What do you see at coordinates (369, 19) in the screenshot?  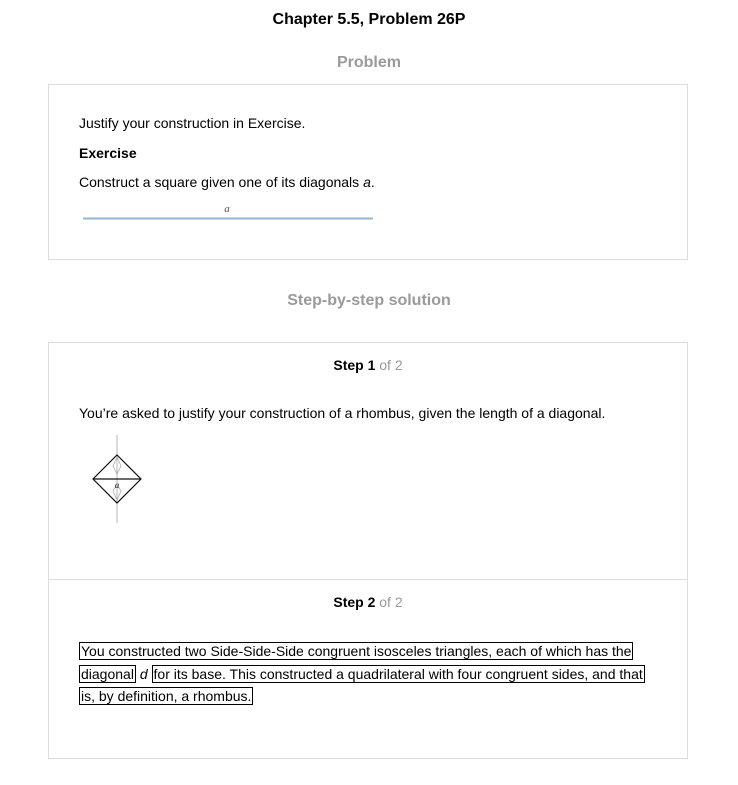 I see `page-title: Chapter 5.5, Problem 26P` at bounding box center [369, 19].